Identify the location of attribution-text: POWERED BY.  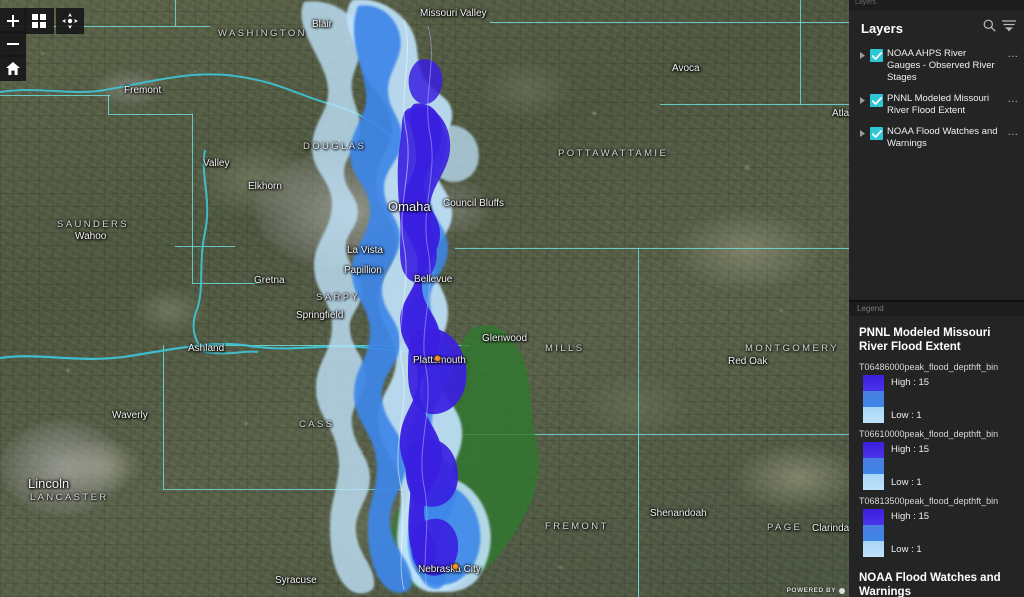
(811, 590).